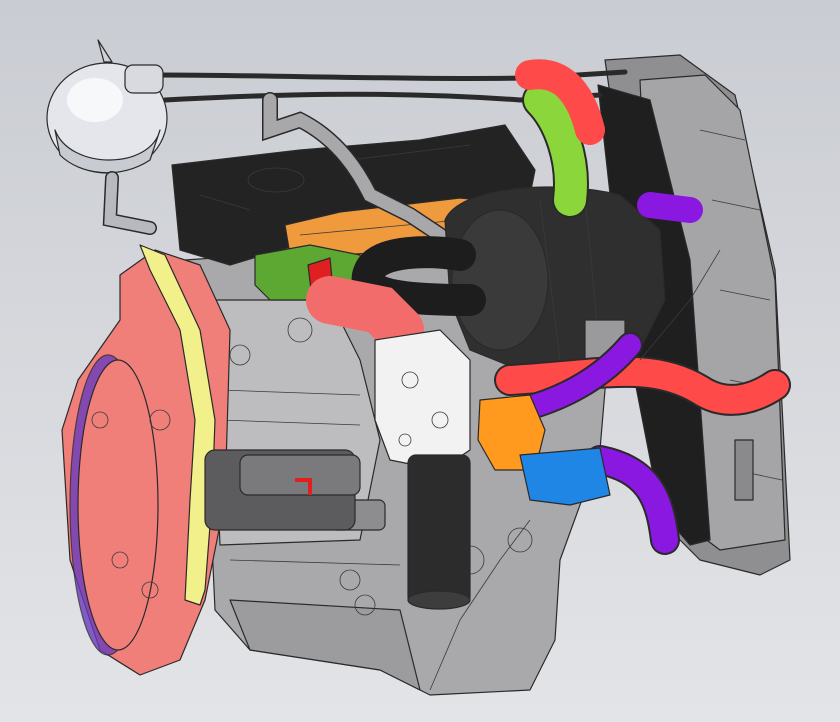  I want to click on water-pump, so click(565, 476).